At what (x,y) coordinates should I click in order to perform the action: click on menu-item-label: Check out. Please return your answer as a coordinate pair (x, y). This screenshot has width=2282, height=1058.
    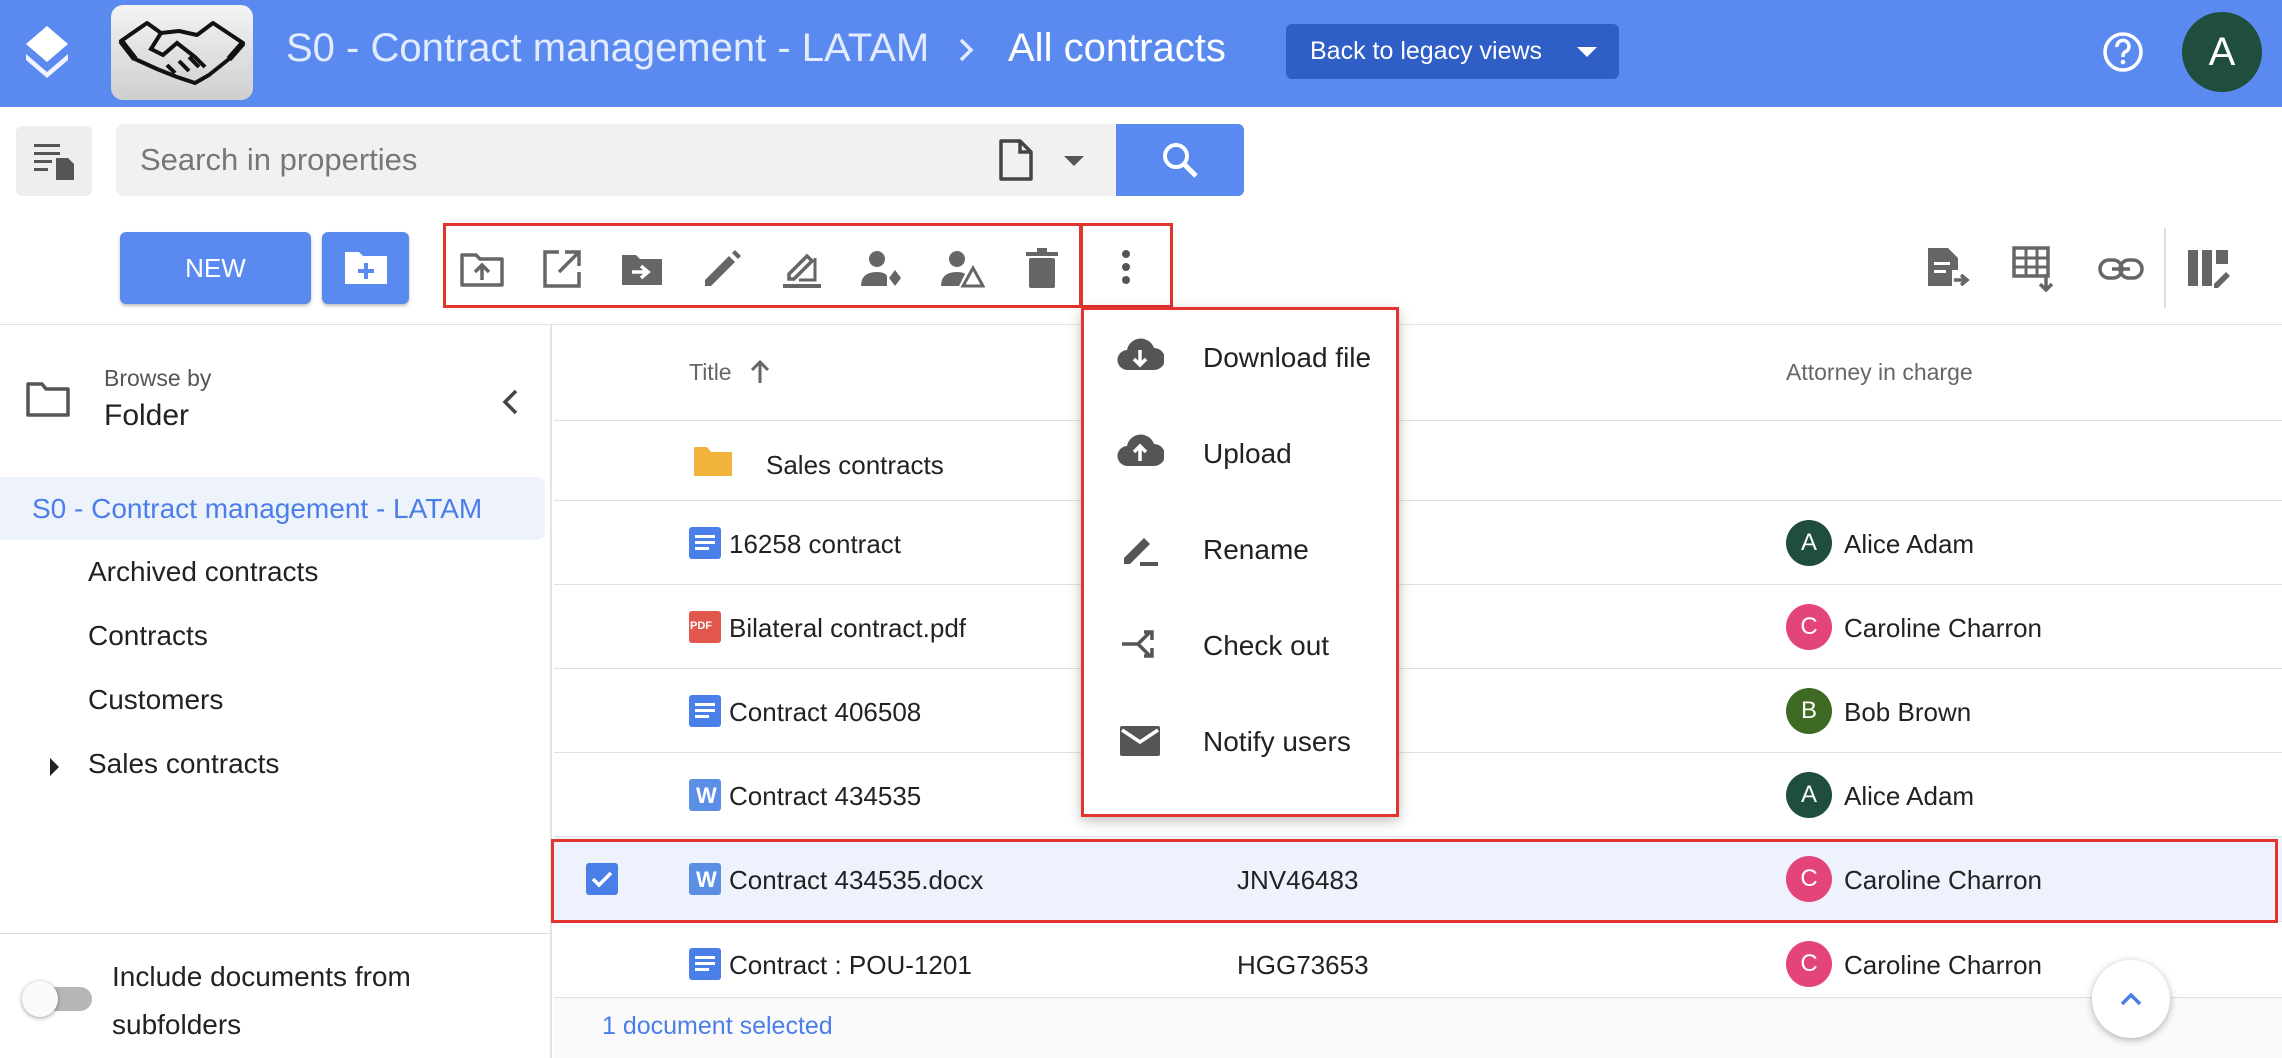
    Looking at the image, I should click on (1266, 645).